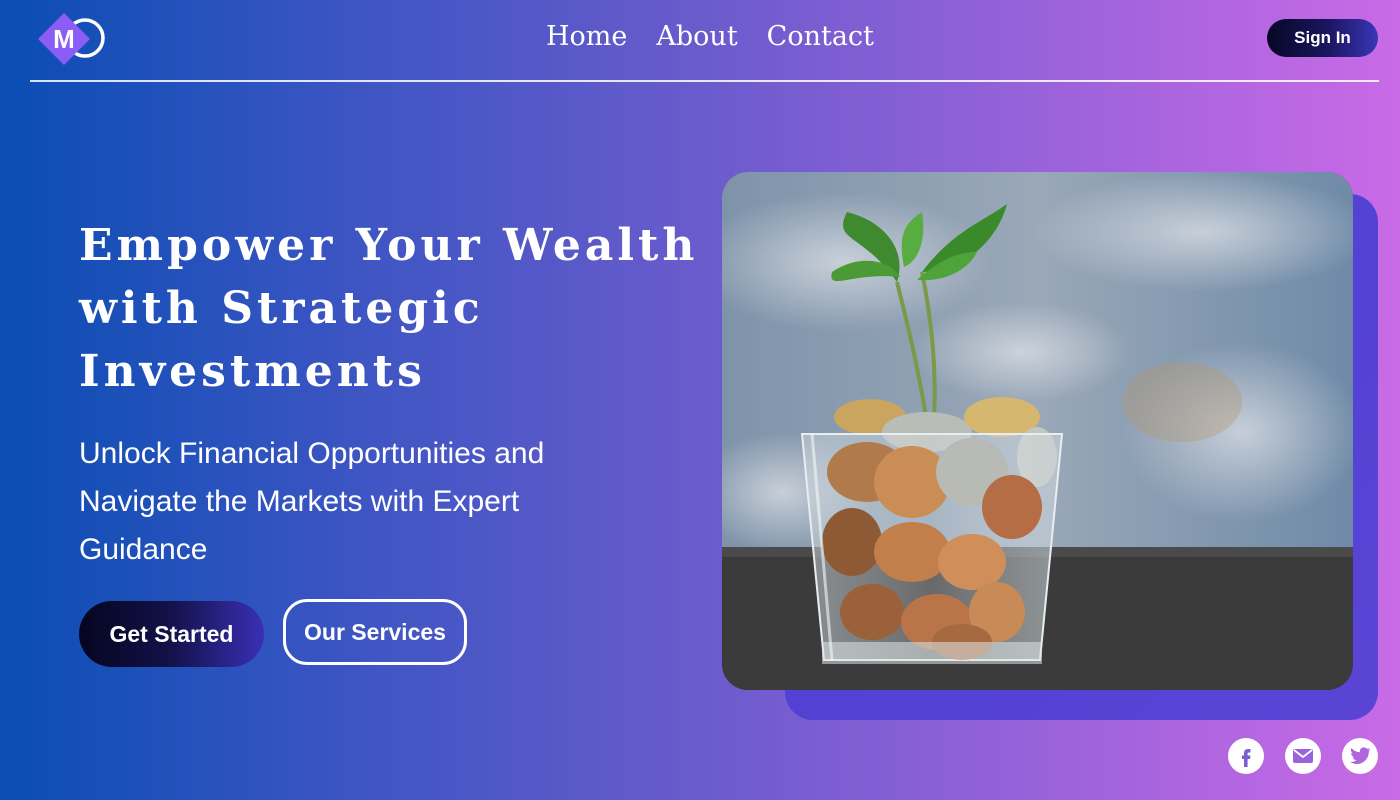 The image size is (1400, 800). What do you see at coordinates (1360, 756) in the screenshot?
I see `twitter-icon` at bounding box center [1360, 756].